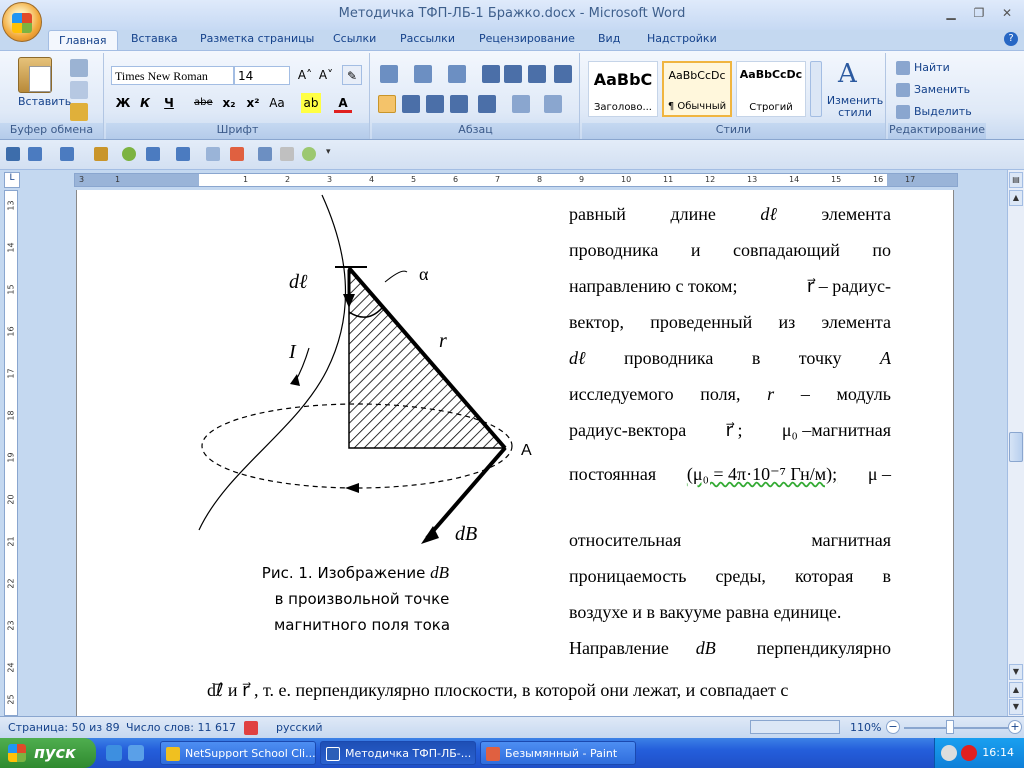 Image resolution: width=1024 pixels, height=768 pixels. I want to click on subscript-button: x₂, so click(229, 103).